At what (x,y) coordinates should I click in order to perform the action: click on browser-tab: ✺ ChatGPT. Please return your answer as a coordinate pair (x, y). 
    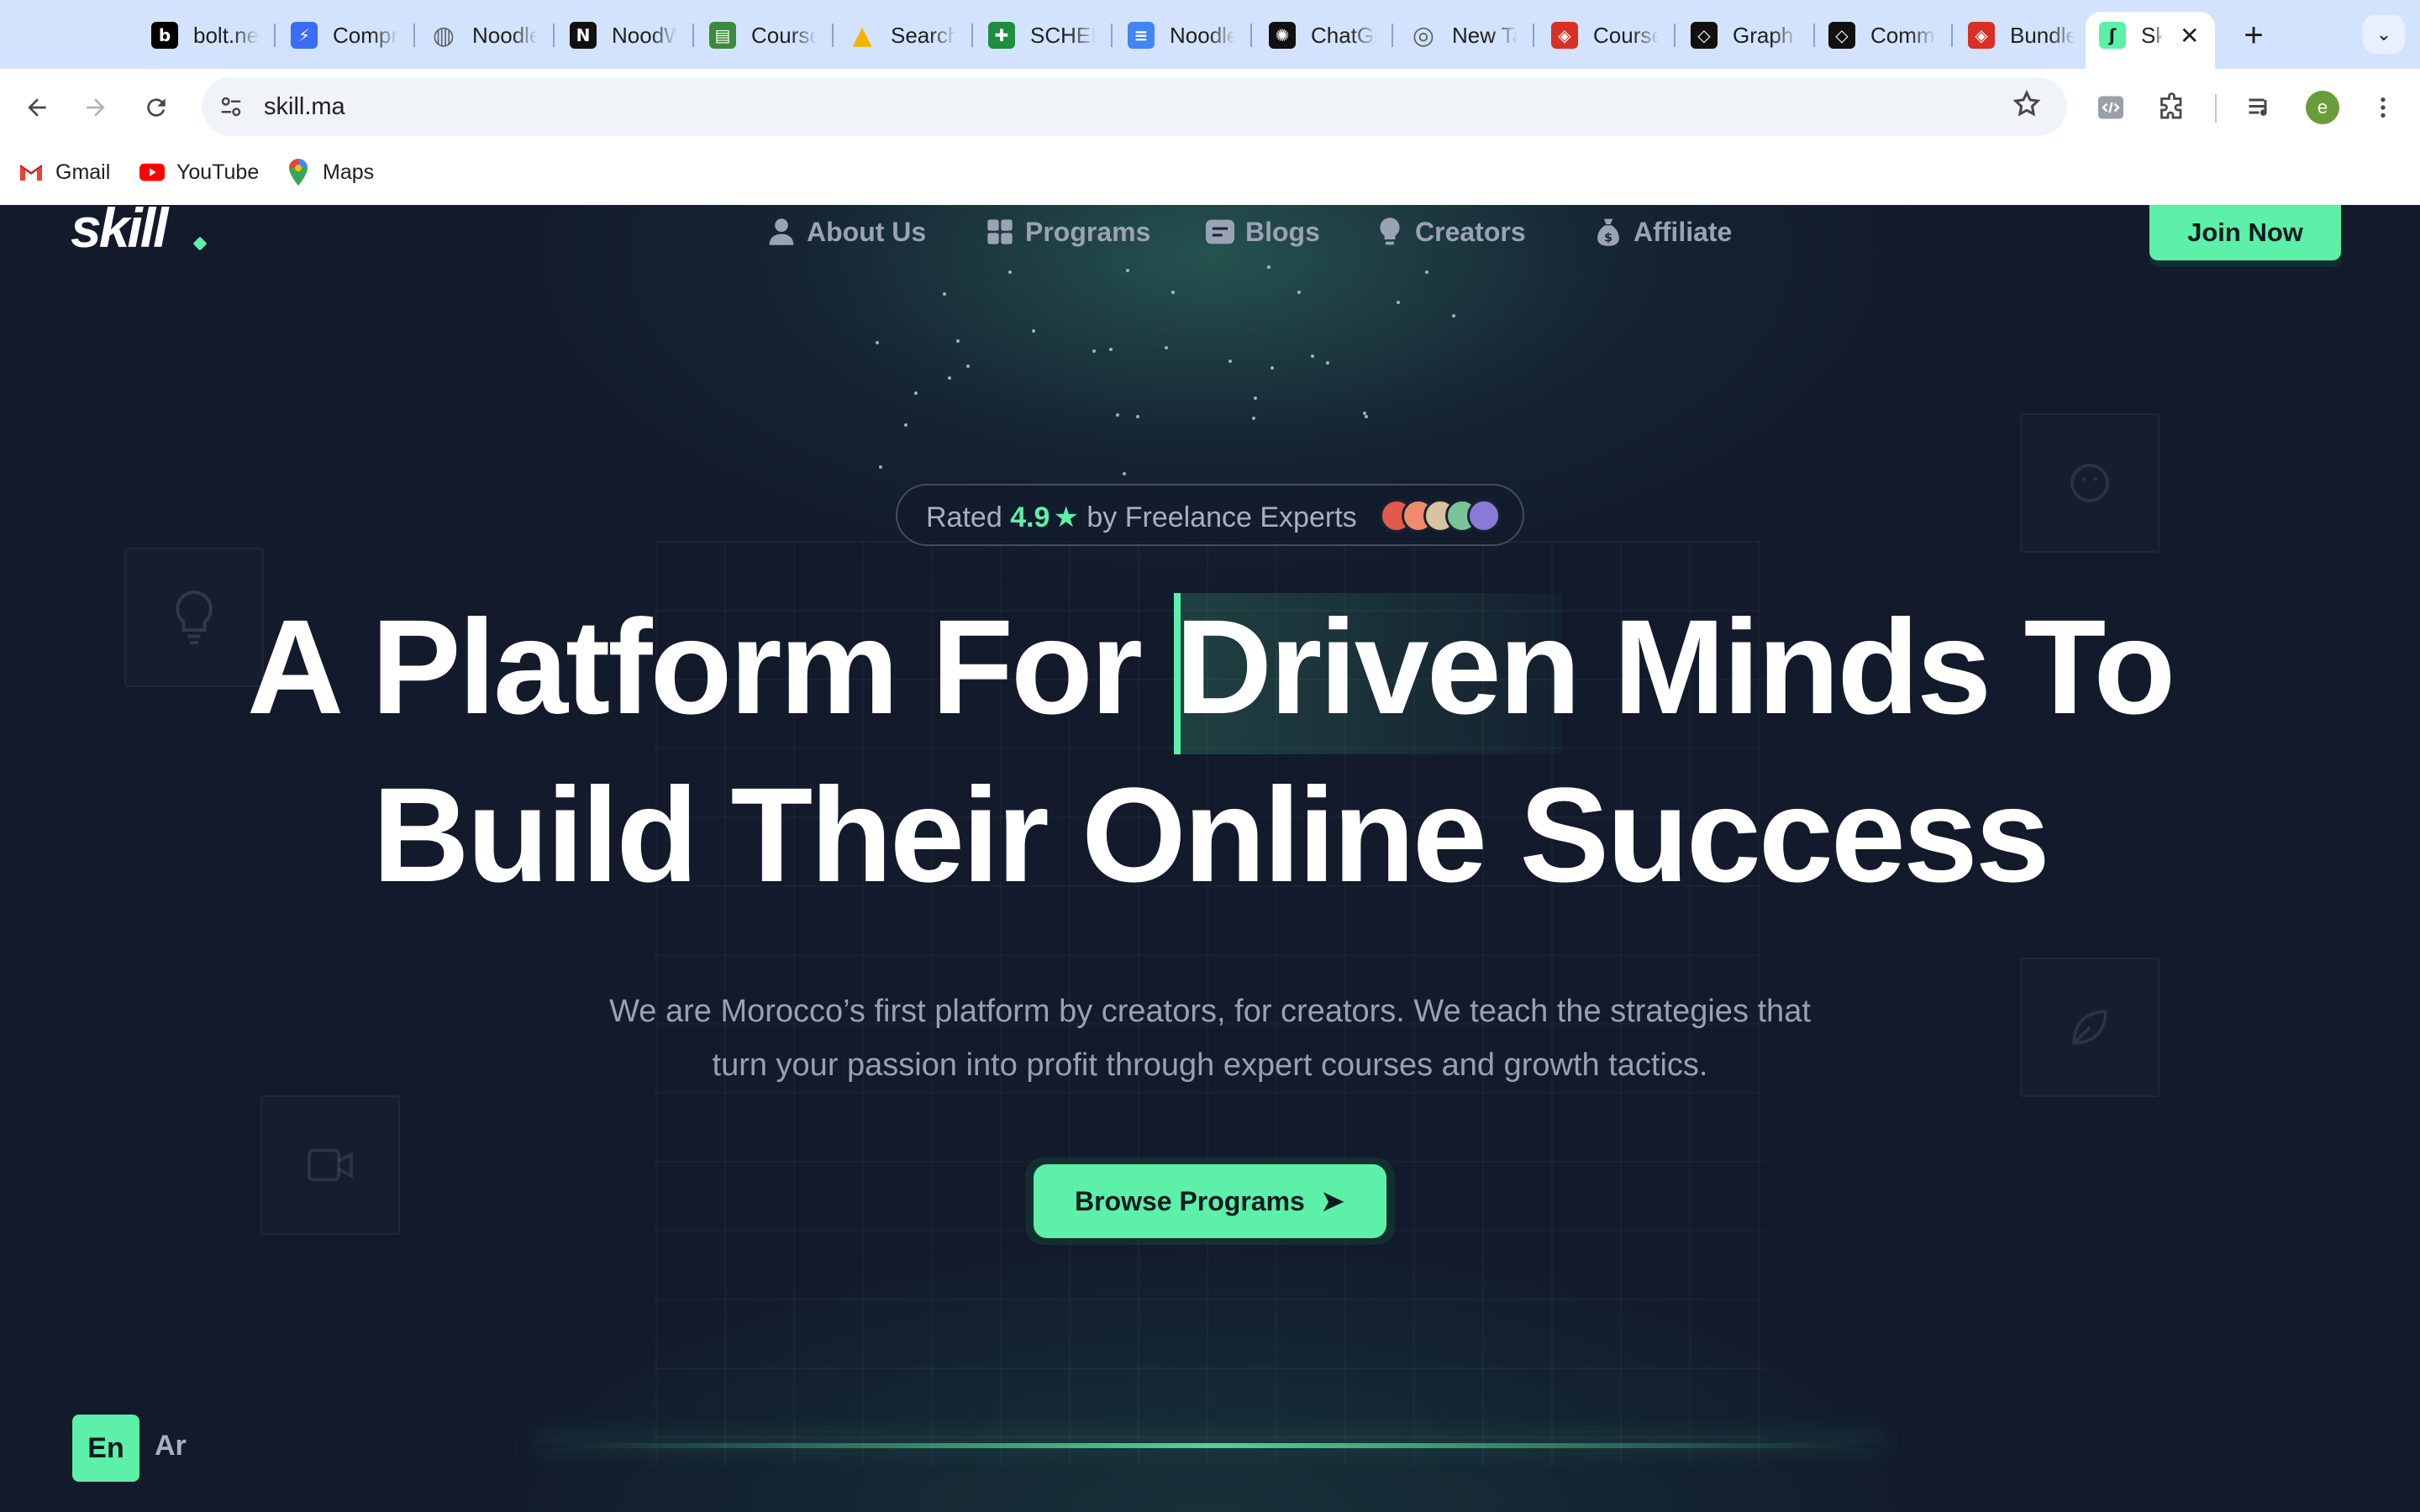
    Looking at the image, I should click on (1324, 35).